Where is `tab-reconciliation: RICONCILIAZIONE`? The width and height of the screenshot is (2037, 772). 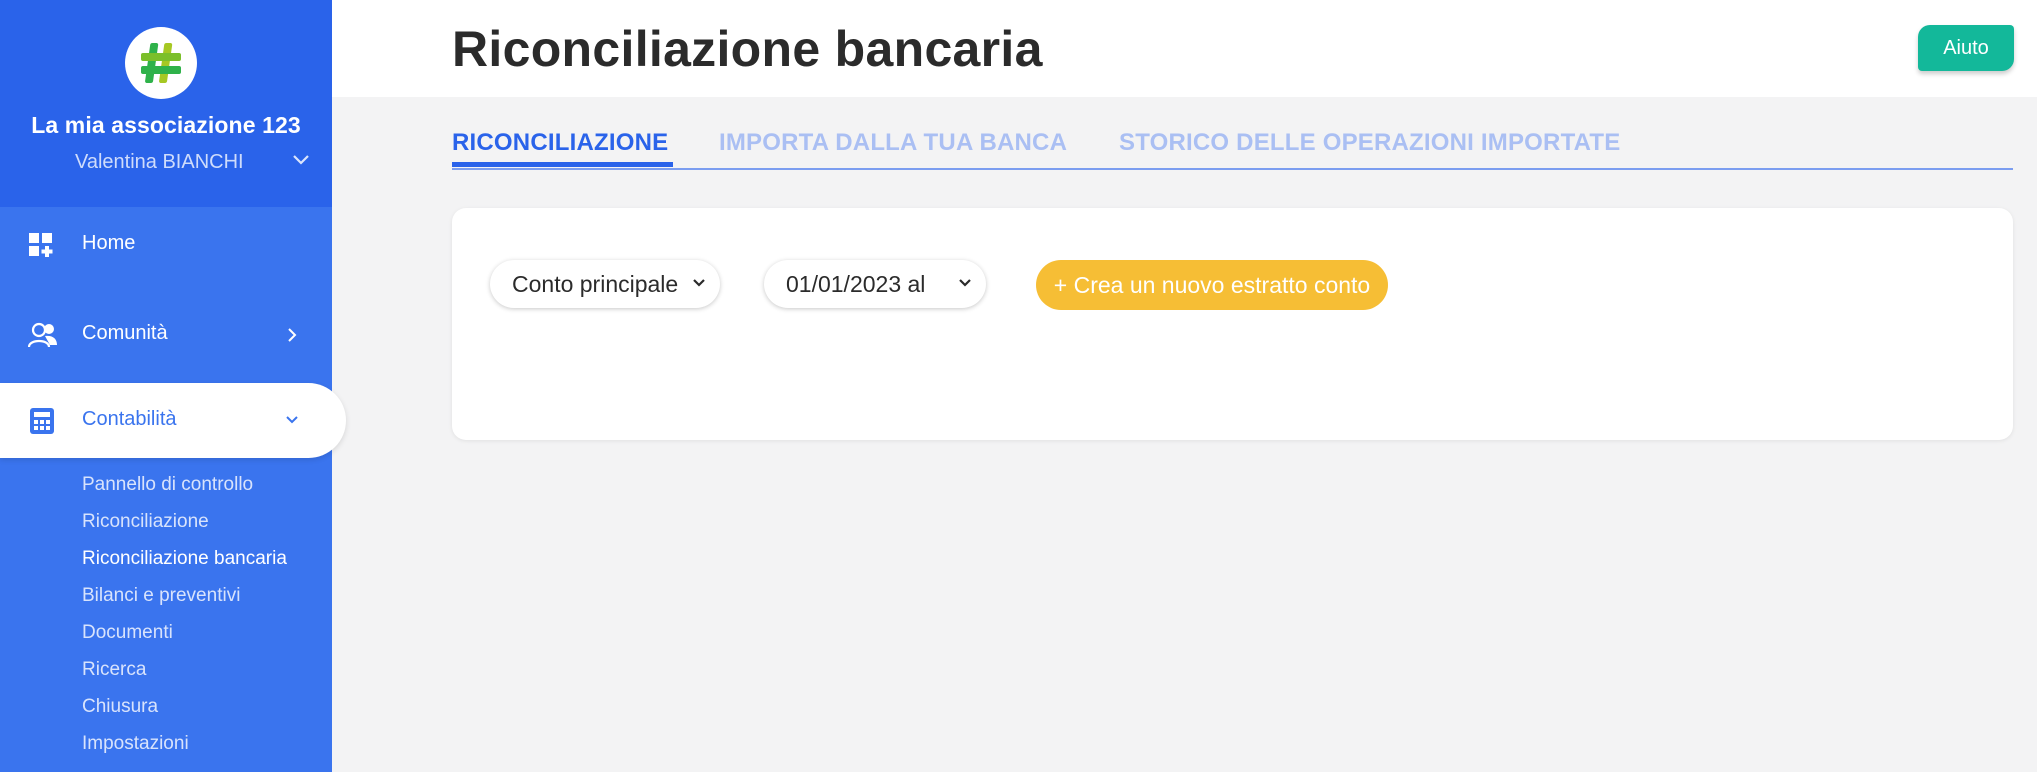
tab-reconciliation: RICONCILIAZIONE is located at coordinates (560, 143).